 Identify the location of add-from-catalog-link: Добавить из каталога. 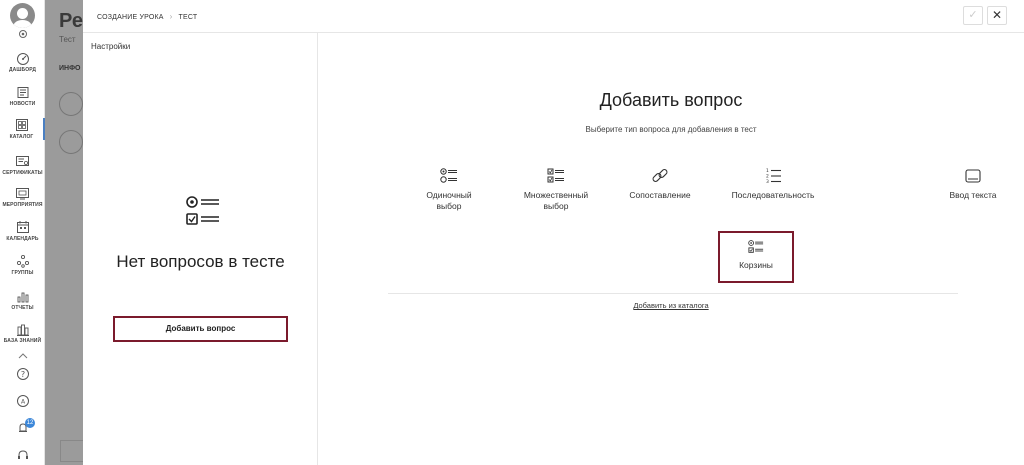
(671, 305).